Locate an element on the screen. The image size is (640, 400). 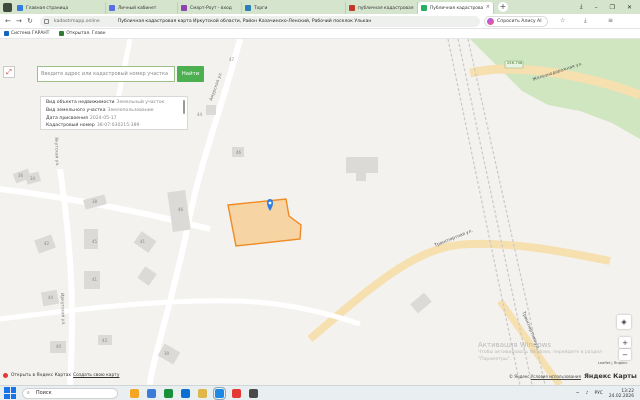
house-number: 44 is located at coordinates (200, 114).